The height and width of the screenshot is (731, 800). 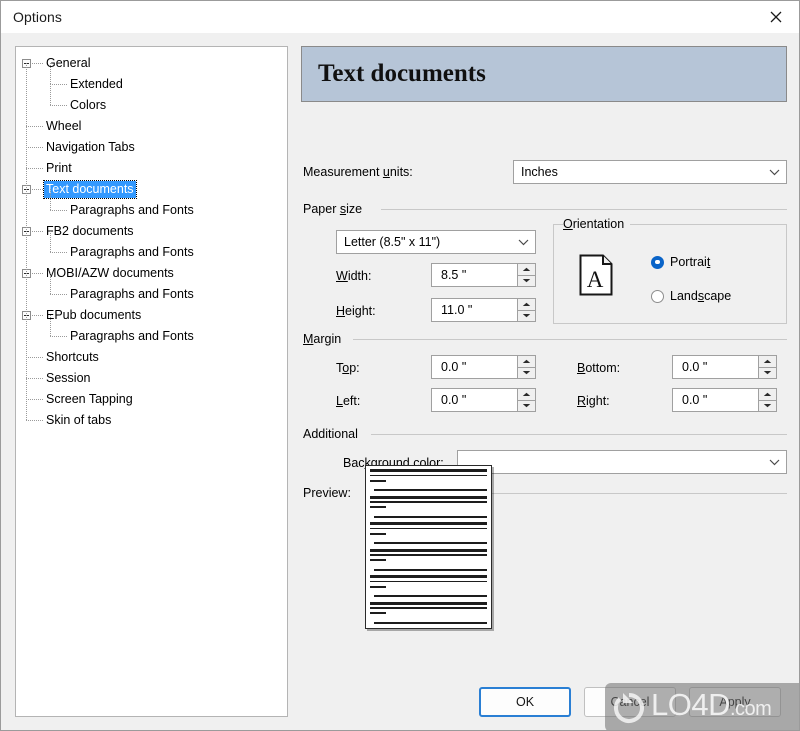 What do you see at coordinates (691, 296) in the screenshot?
I see `orientation-landscape-radio: Landscape` at bounding box center [691, 296].